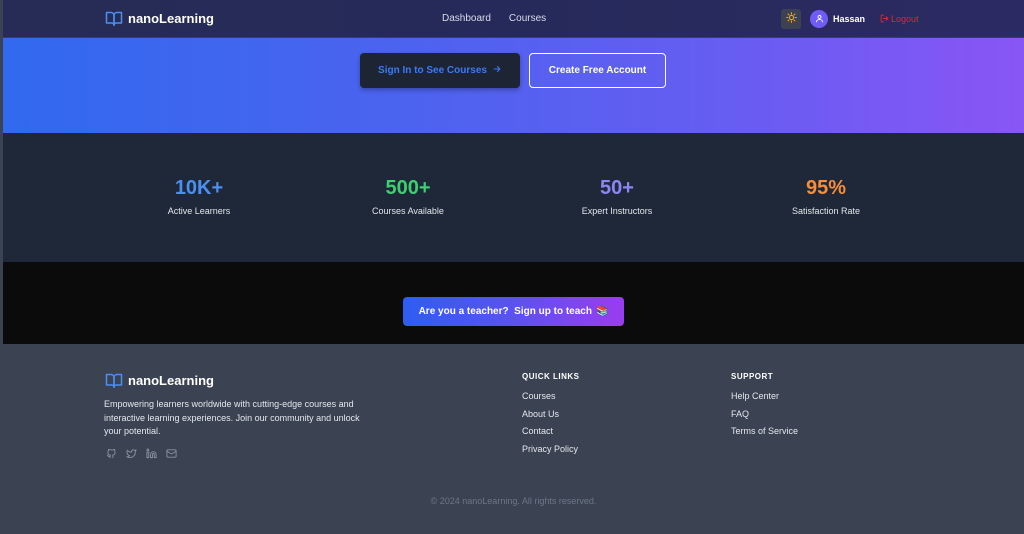 This screenshot has height=534, width=1024. What do you see at coordinates (497, 70) in the screenshot?
I see `arrow-right-icon` at bounding box center [497, 70].